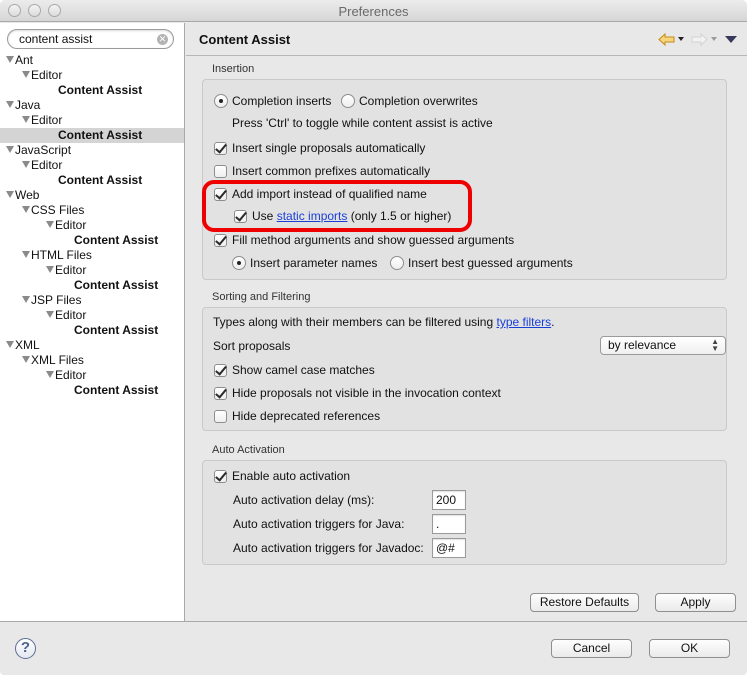 The height and width of the screenshot is (675, 747). What do you see at coordinates (92, 60) in the screenshot?
I see `tree-item: Ant` at bounding box center [92, 60].